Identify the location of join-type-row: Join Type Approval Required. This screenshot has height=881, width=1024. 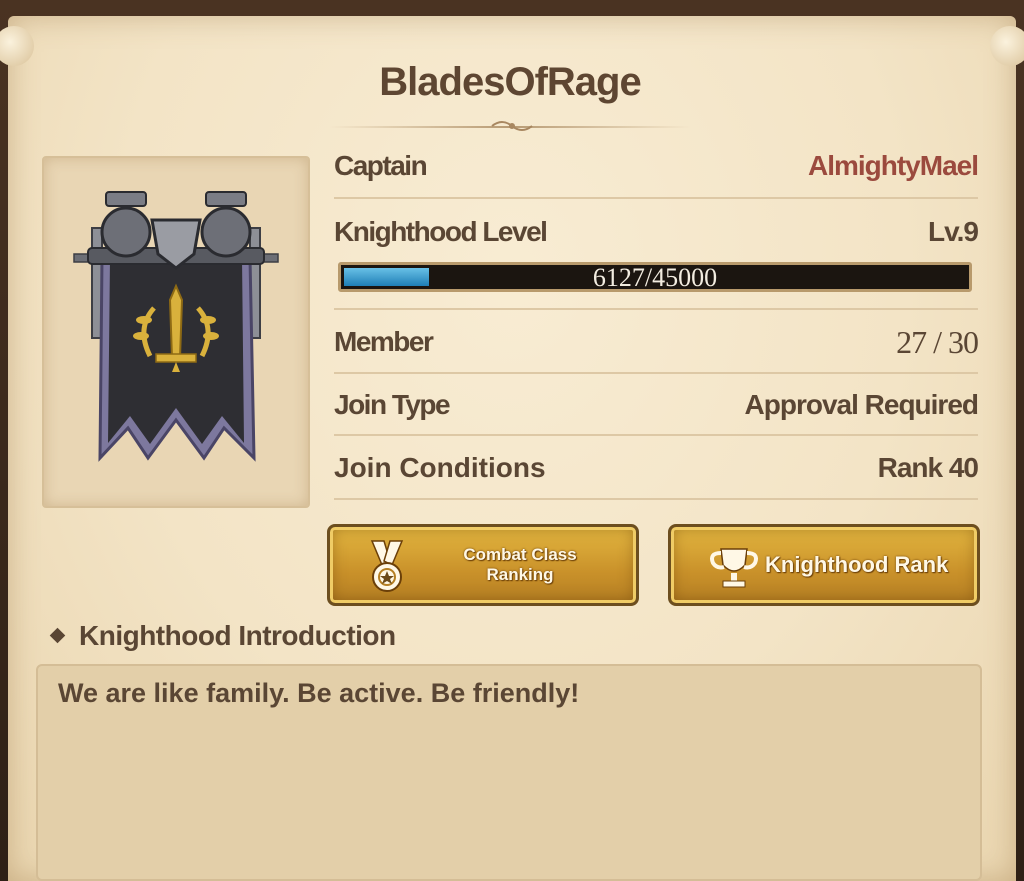
(656, 409).